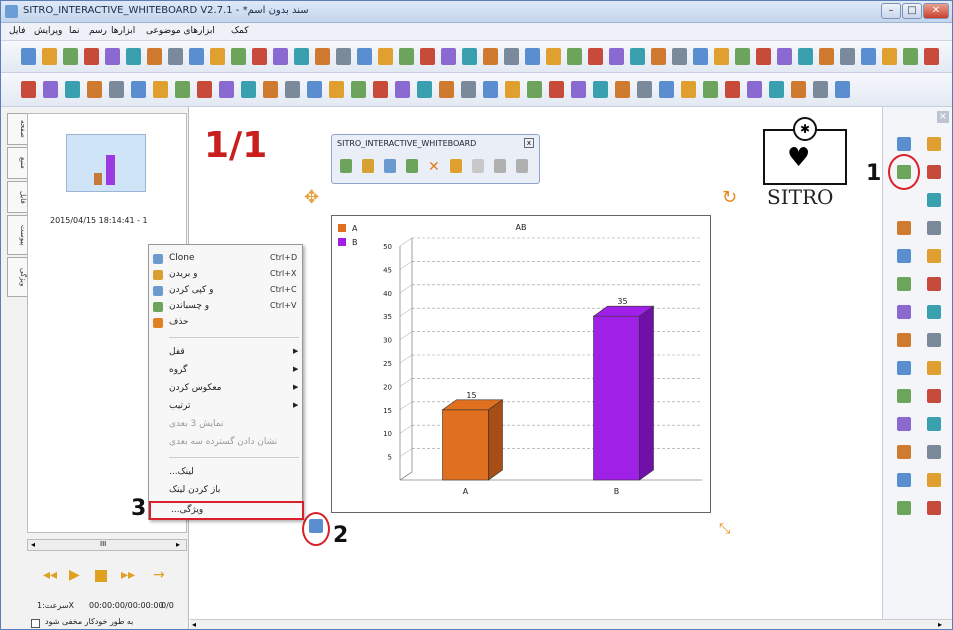 The height and width of the screenshot is (630, 953). I want to click on tab-attachment: پیوست, so click(17, 235).